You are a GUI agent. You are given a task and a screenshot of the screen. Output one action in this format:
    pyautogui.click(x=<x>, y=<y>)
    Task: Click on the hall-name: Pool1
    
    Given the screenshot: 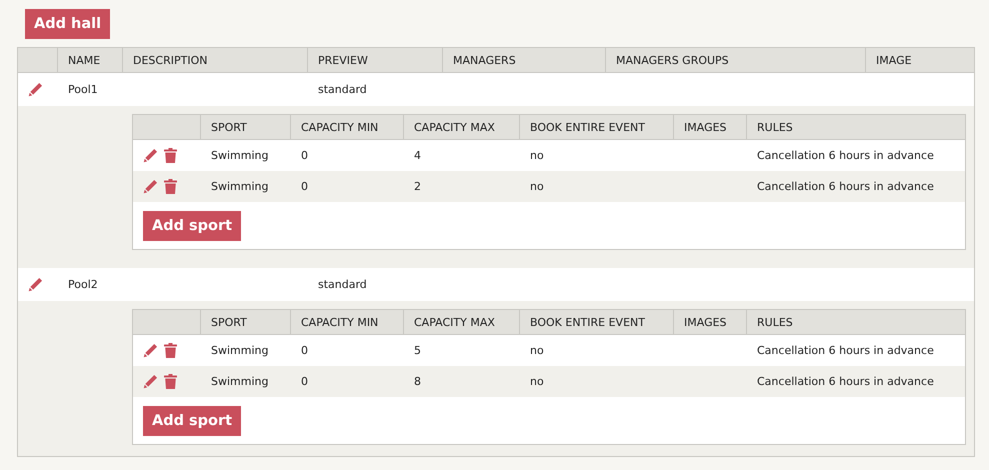 What is the action you would take?
    pyautogui.click(x=83, y=89)
    